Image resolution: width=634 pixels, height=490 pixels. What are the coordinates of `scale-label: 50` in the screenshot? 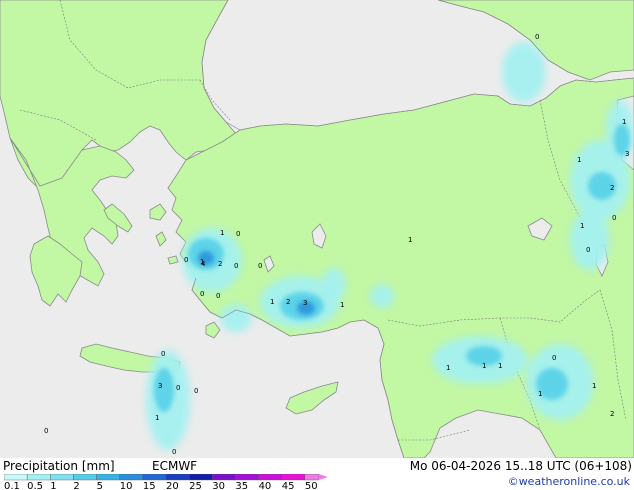 It's located at (311, 485).